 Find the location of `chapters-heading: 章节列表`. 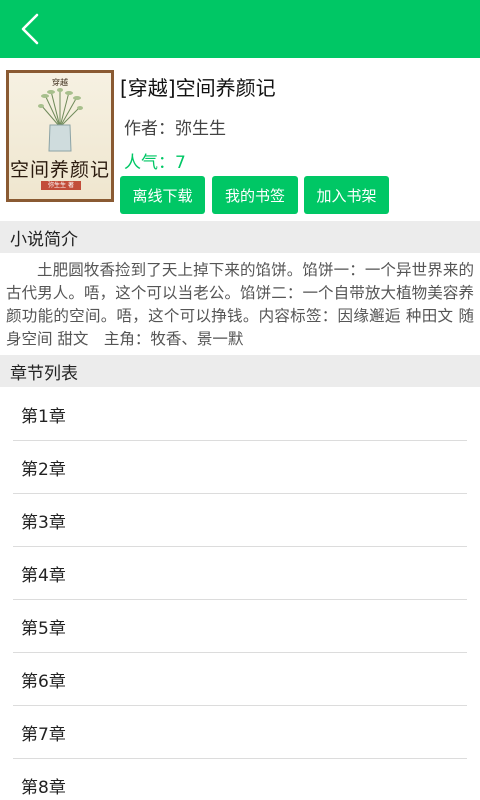

chapters-heading: 章节列表 is located at coordinates (44, 373).